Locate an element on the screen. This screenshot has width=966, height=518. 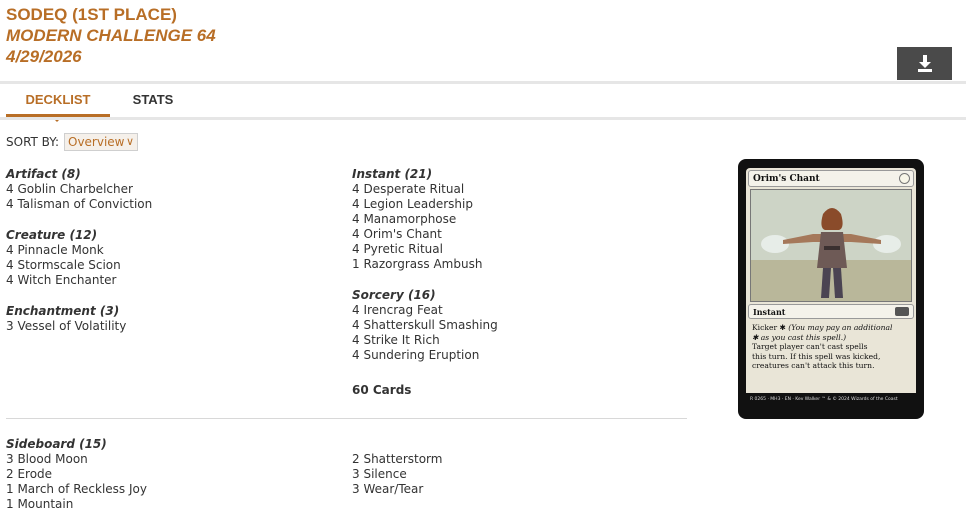
card-entry: 4 Manamorphose is located at coordinates (512, 219).